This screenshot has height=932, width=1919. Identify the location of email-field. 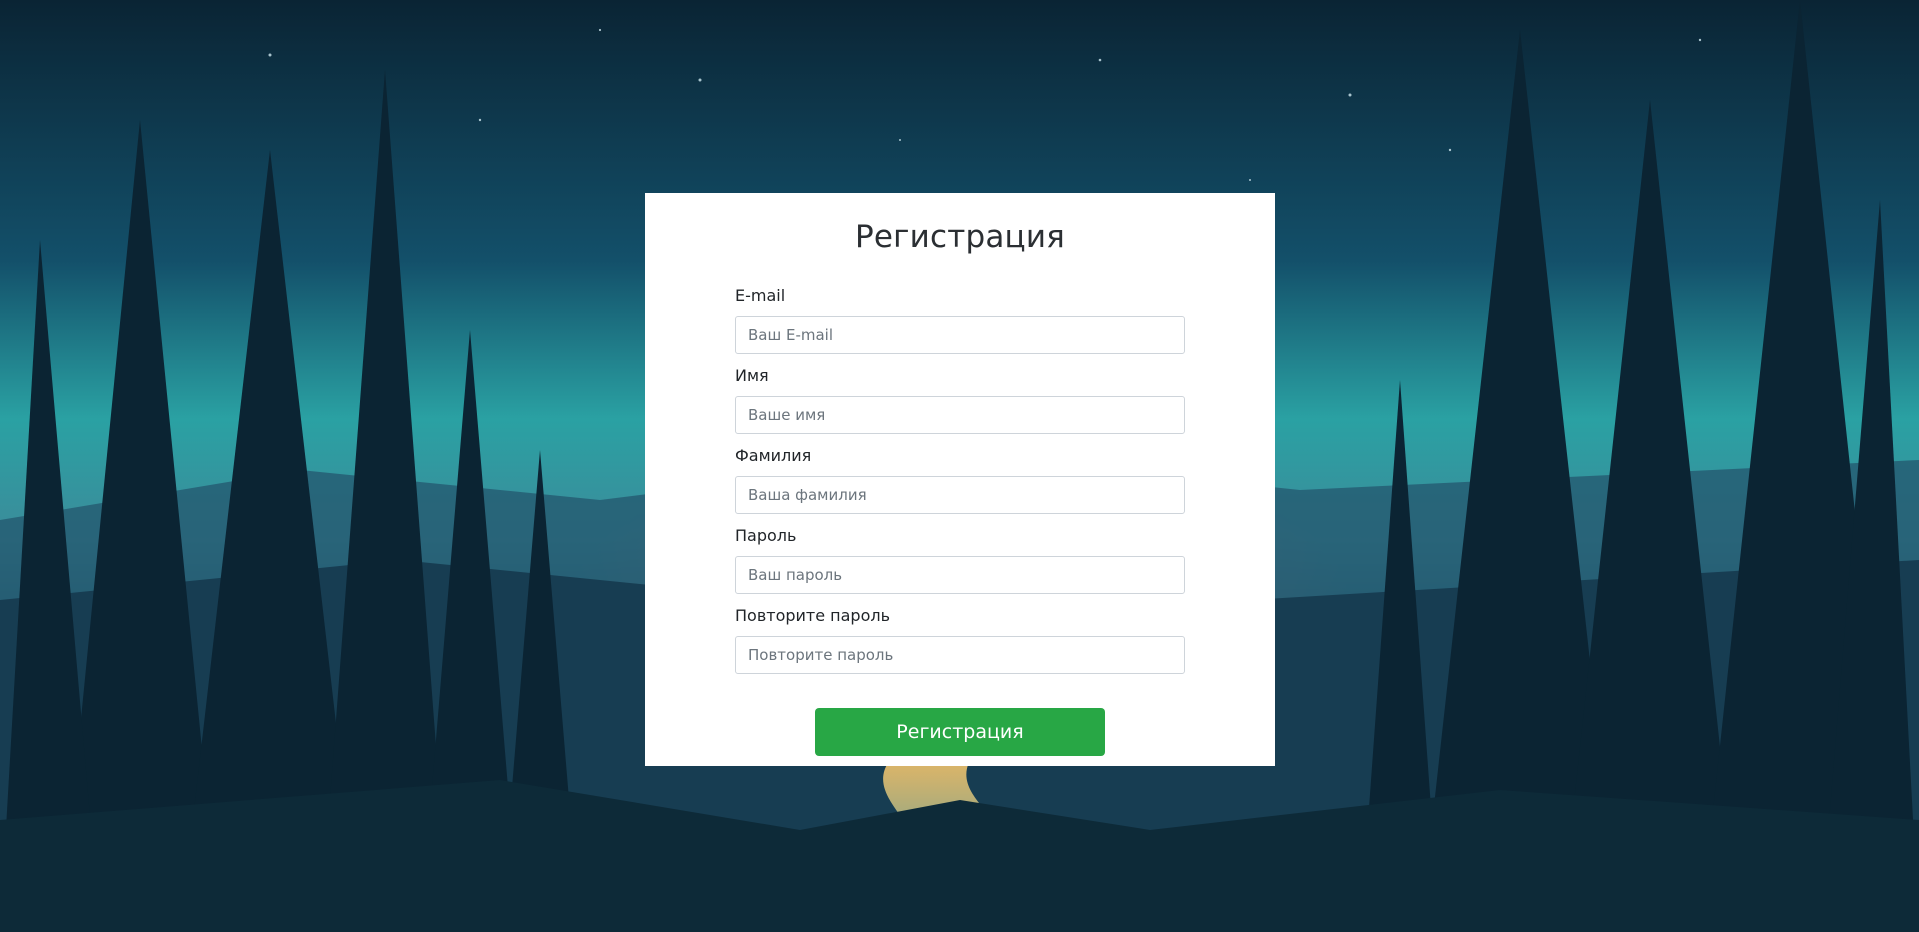
(960, 335).